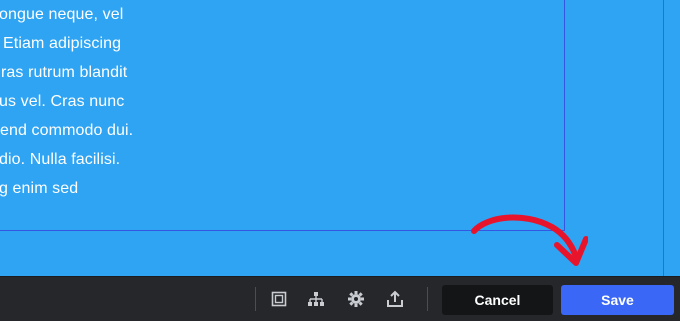 The height and width of the screenshot is (321, 680). Describe the element at coordinates (340, 298) in the screenshot. I see `bottom-toolbar: Cancel Save` at that location.